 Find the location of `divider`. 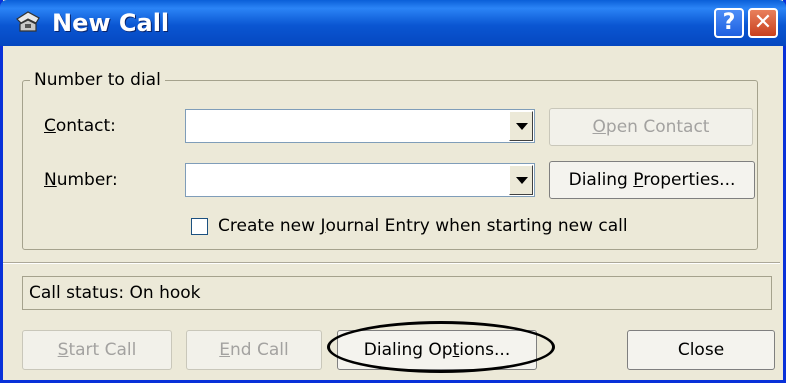

divider is located at coordinates (391, 263).